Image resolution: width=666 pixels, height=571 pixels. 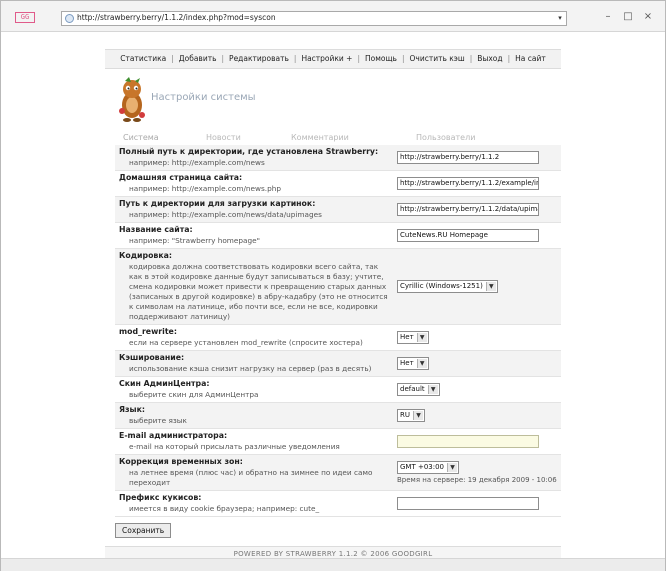 What do you see at coordinates (205, 188) in the screenshot?
I see `option-desc: например: http://example.com/news.php` at bounding box center [205, 188].